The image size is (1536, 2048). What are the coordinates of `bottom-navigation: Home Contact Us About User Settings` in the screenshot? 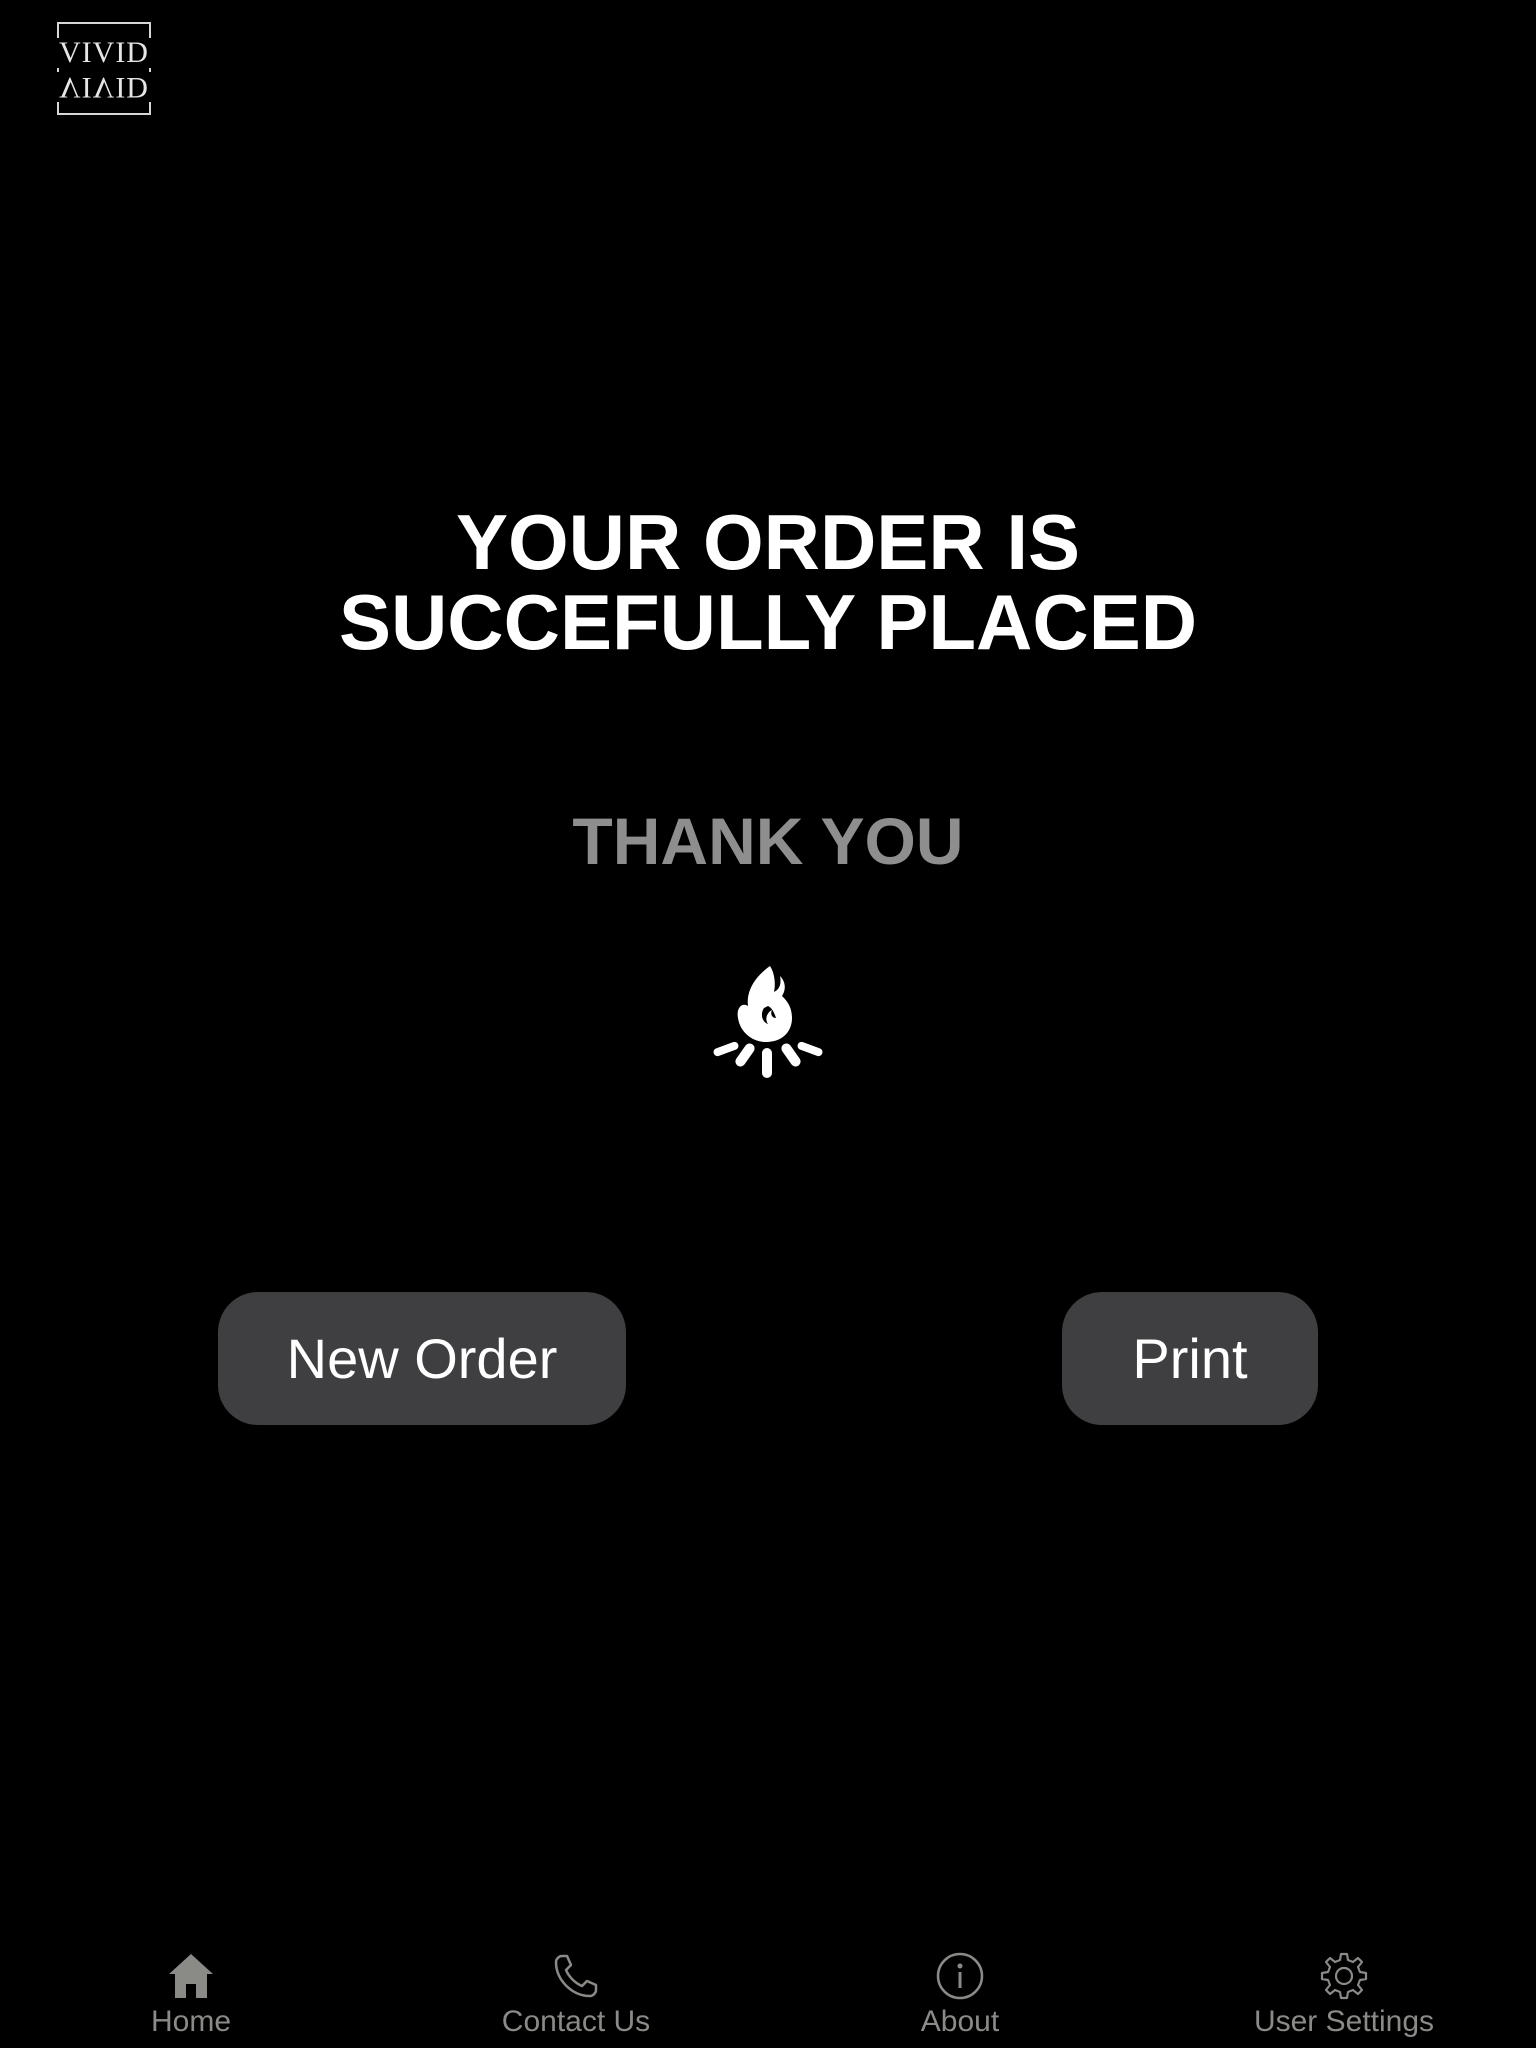 It's located at (768, 1992).